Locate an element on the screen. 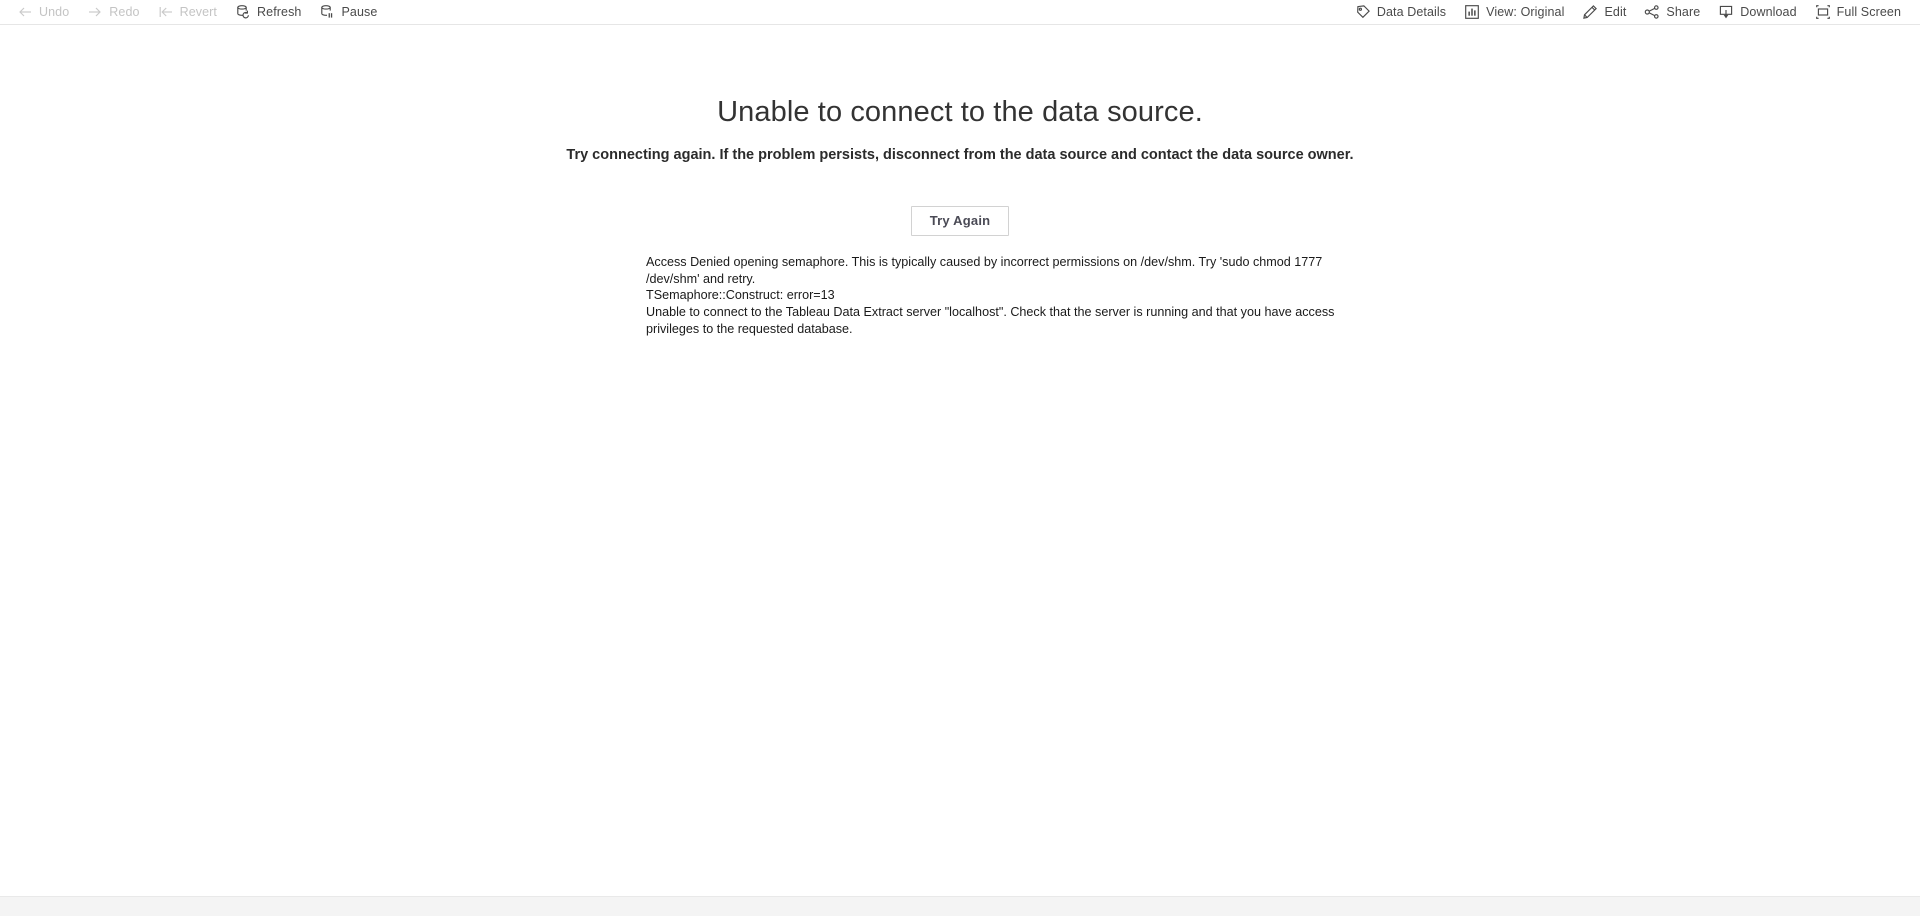  fullscreen-icon is located at coordinates (1823, 12).